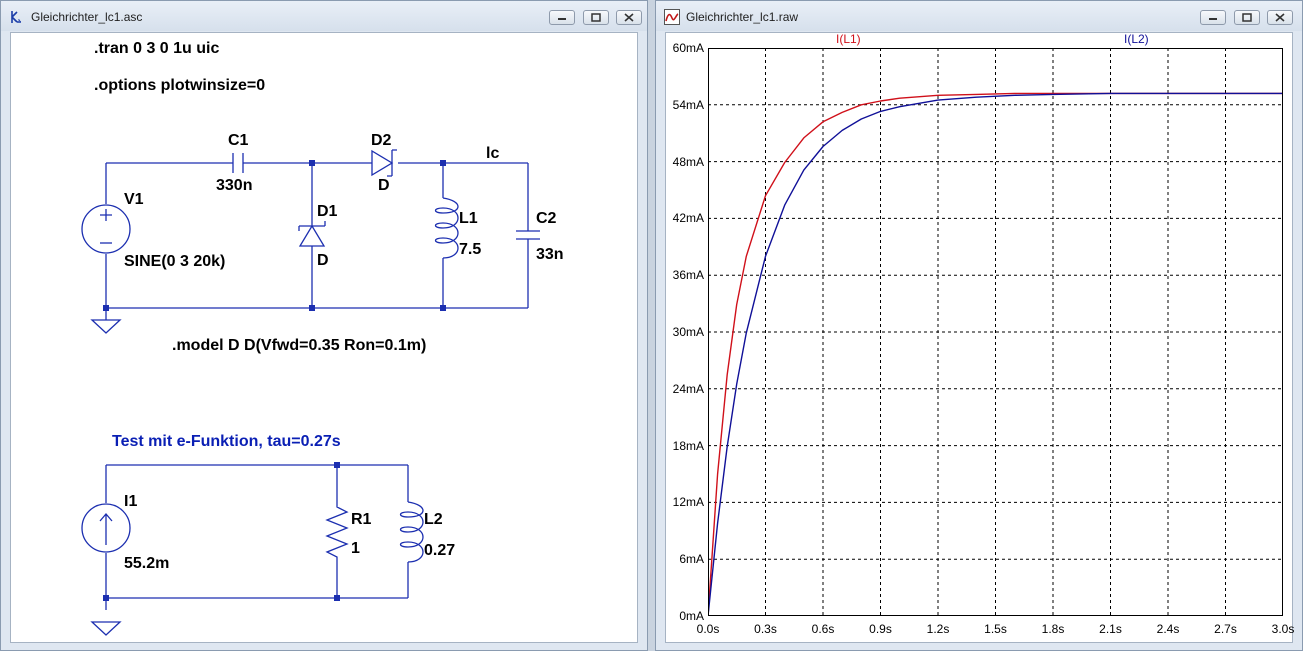 The width and height of the screenshot is (1303, 651). Describe the element at coordinates (979, 16) in the screenshot. I see `waveform-titlebar: Gleichrichter_lc1.raw` at that location.